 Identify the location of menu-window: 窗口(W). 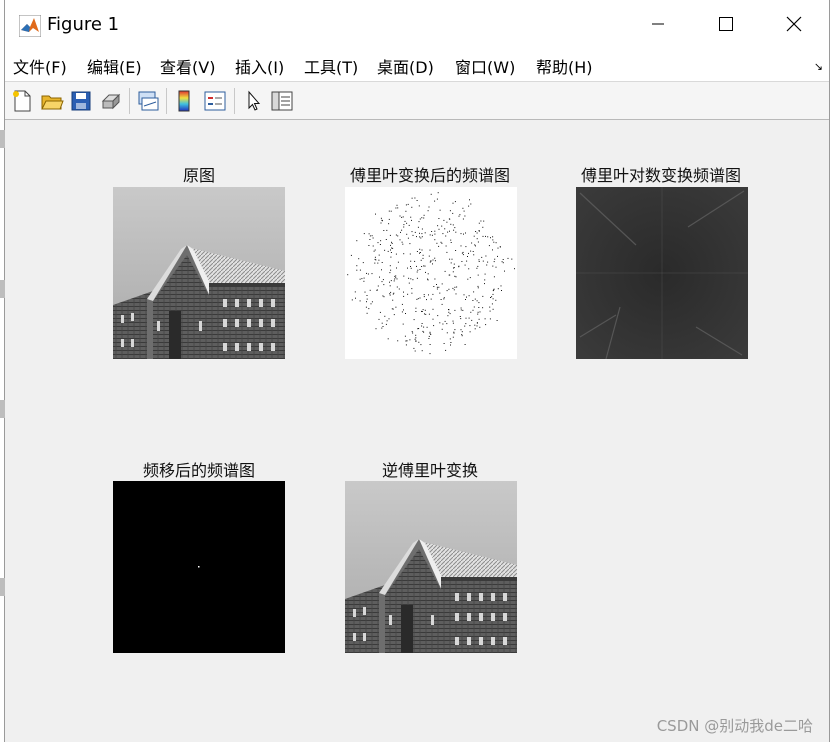
(485, 66).